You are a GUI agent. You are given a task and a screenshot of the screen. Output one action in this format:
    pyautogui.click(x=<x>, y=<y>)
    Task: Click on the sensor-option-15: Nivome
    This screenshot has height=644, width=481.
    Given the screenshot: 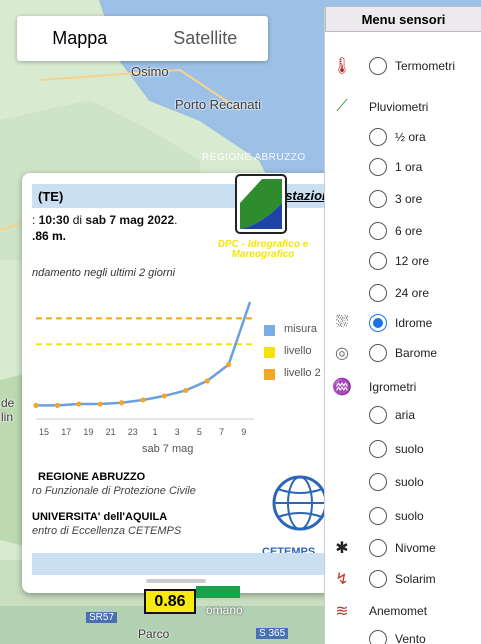 What is the action you would take?
    pyautogui.click(x=402, y=548)
    